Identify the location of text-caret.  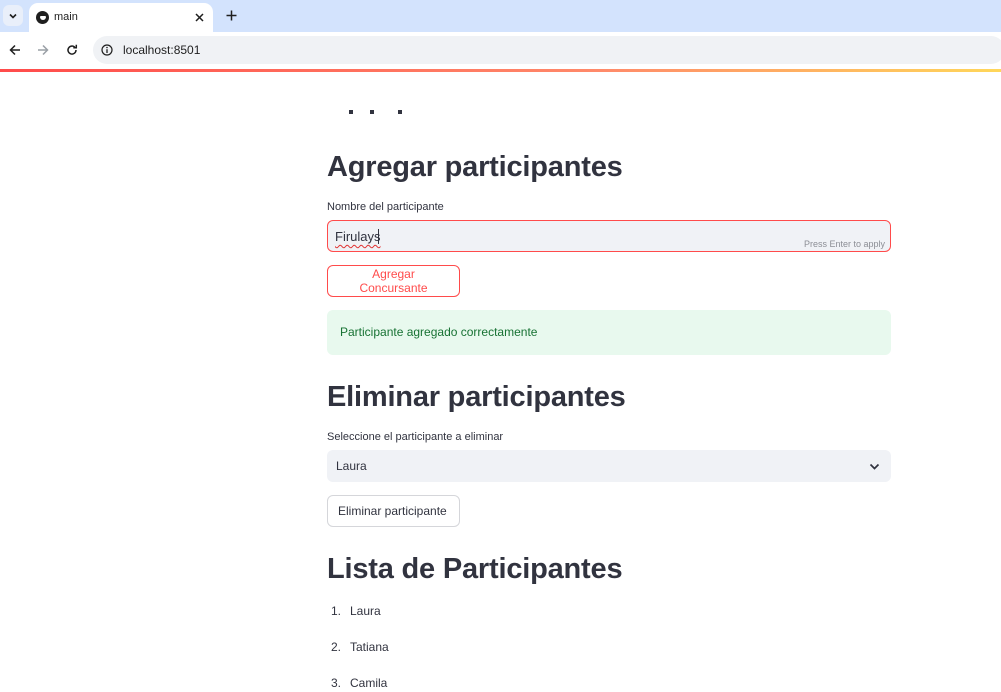
(378, 236).